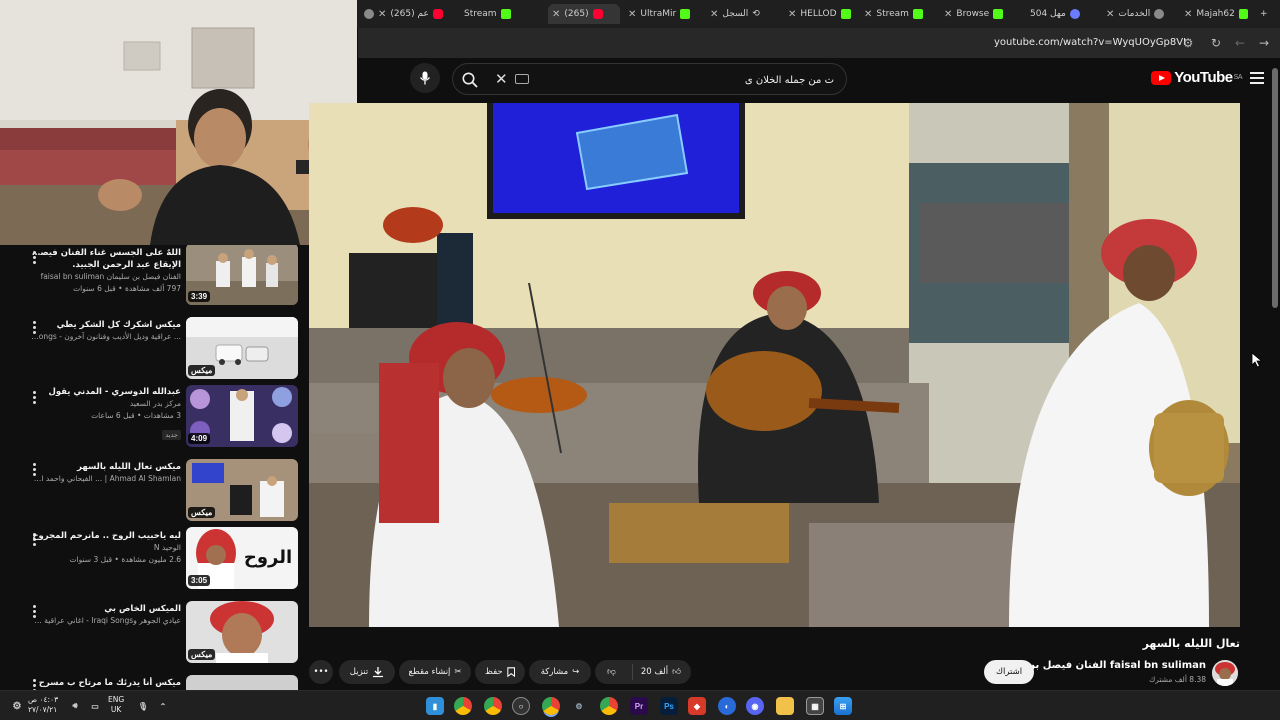 This screenshot has height=720, width=1280. What do you see at coordinates (435, 706) in the screenshot?
I see `file-manager-icon: ▮` at bounding box center [435, 706].